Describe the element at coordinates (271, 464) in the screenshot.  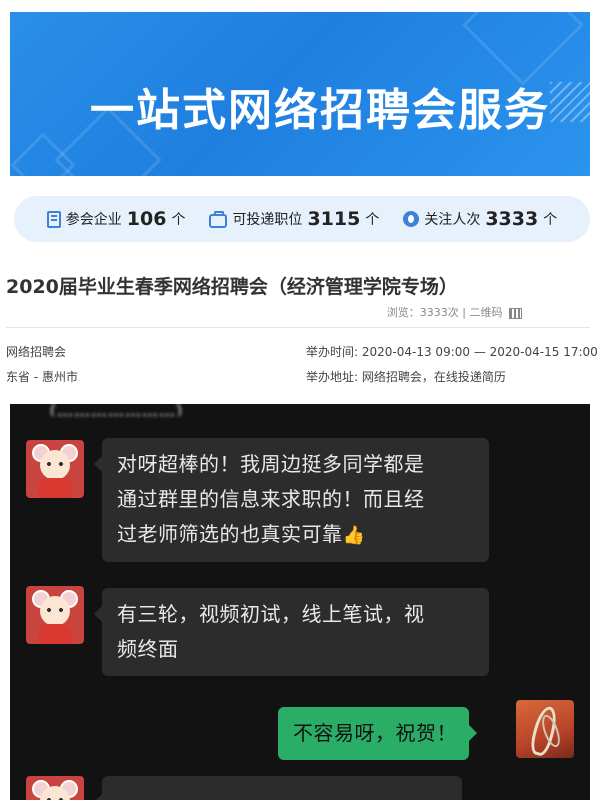
I see `message-line: 对呀超棒的！我周边挺多同学都是` at that location.